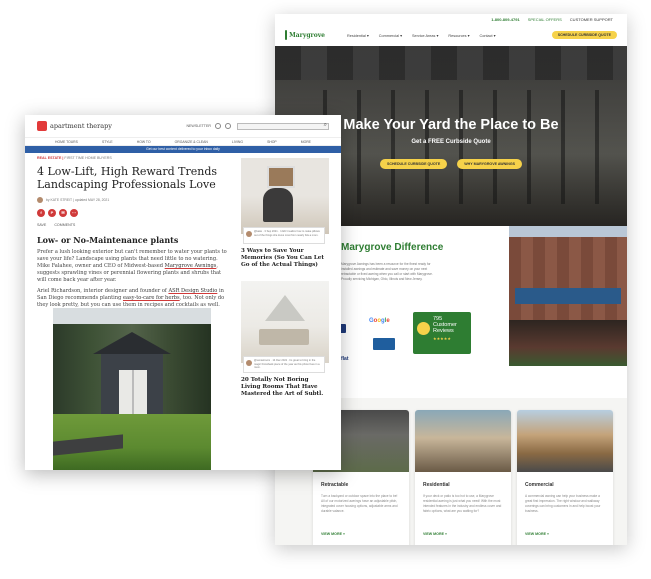 This screenshot has width=651, height=579. I want to click on star-rating-icon: ★★★★★, so click(442, 338).